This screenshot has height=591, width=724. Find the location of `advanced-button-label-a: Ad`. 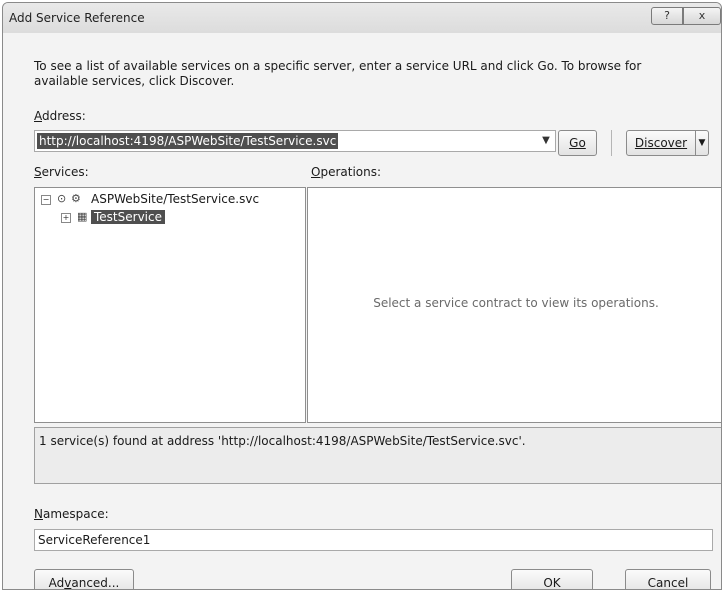

advanced-button-label-a: Ad is located at coordinates (56, 583).